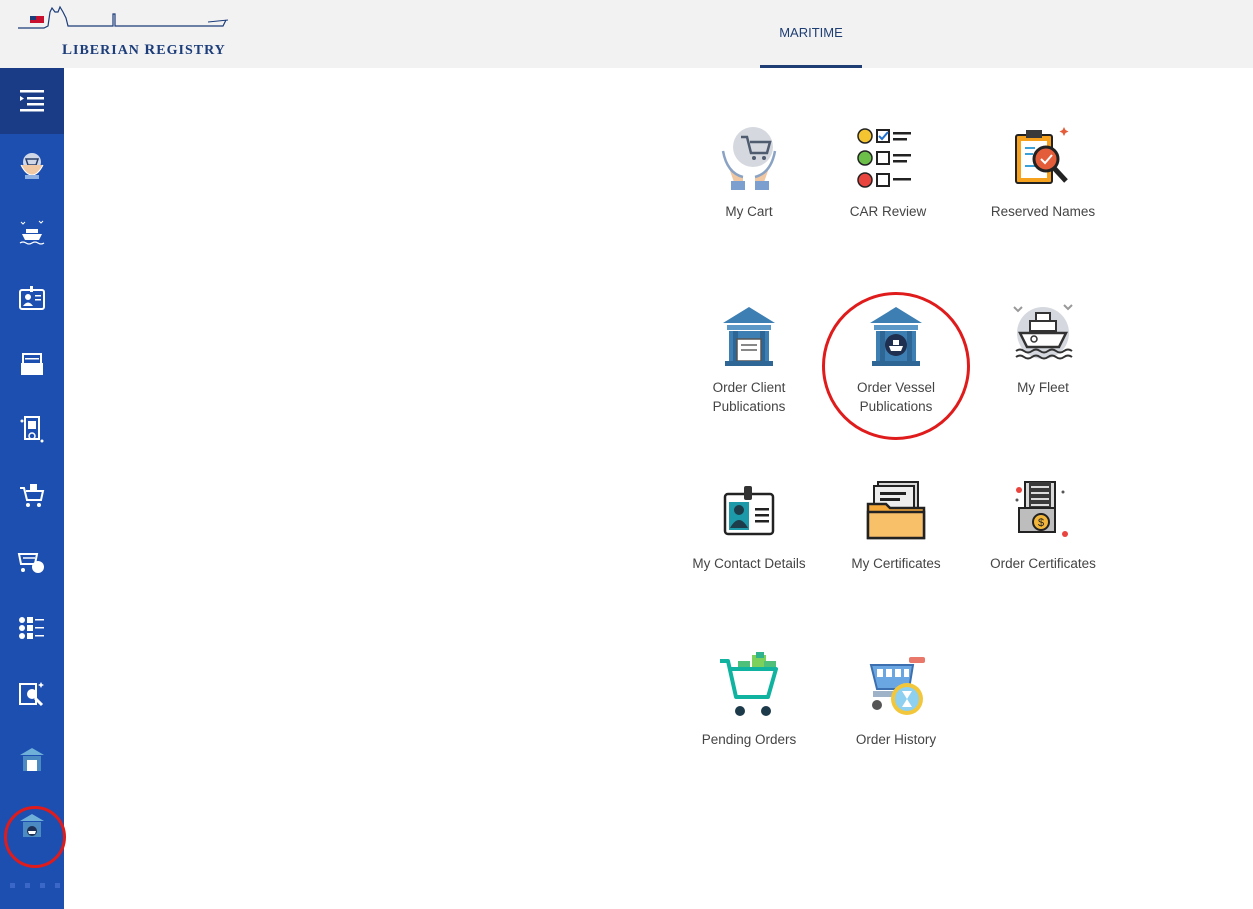  I want to click on sidebar-toggle, so click(32, 101).